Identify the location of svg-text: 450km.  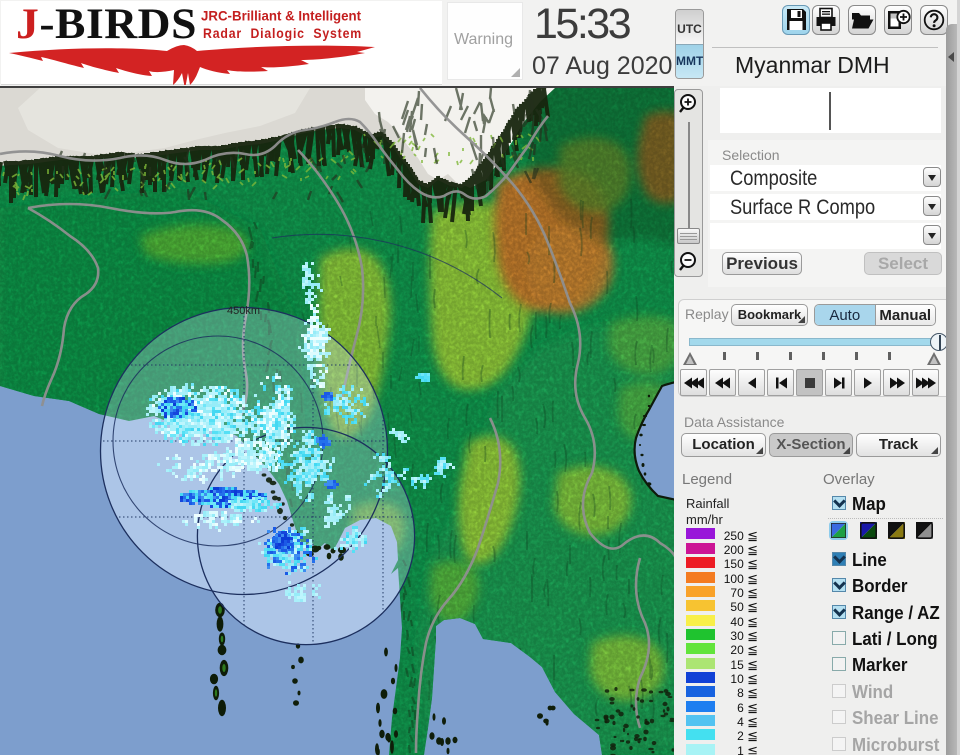
(243, 311).